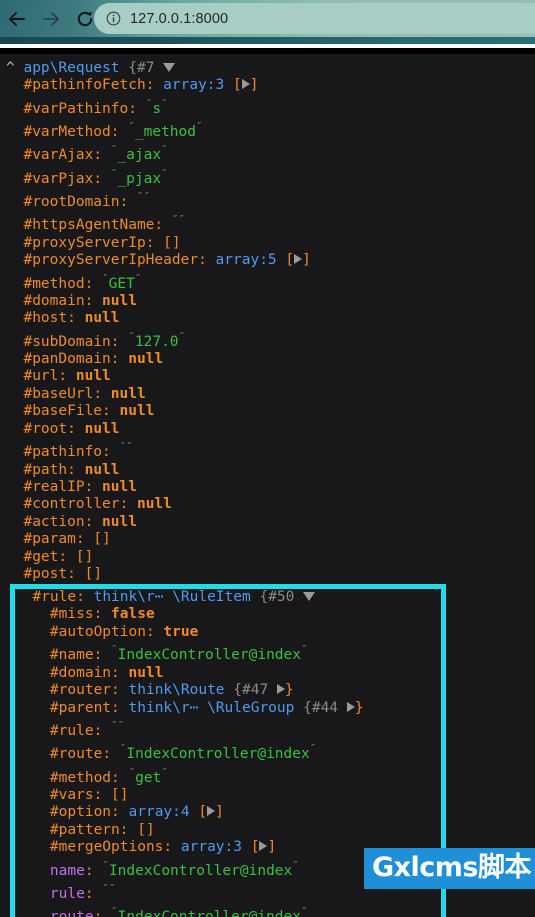 This screenshot has height=917, width=535. I want to click on property-name: rule, so click(67, 893).